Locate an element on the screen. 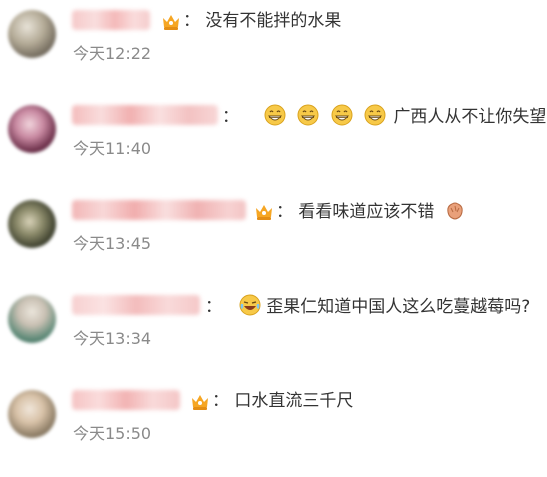 The image size is (547, 477). comment-text: 看看味道应该不错 is located at coordinates (366, 212).